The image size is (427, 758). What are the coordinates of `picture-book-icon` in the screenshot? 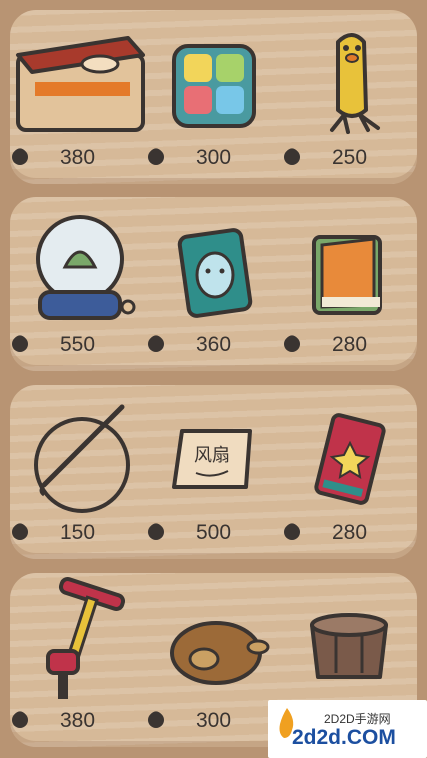 It's located at (347, 275).